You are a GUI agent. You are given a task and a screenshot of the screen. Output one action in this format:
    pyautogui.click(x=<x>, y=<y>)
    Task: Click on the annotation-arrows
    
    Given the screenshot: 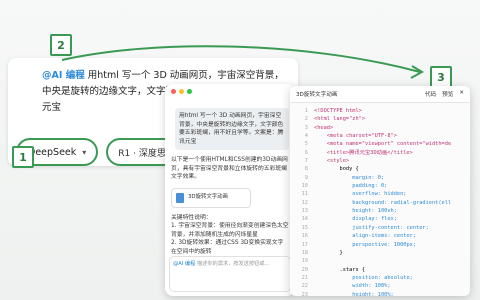 What is the action you would take?
    pyautogui.click(x=243, y=62)
    